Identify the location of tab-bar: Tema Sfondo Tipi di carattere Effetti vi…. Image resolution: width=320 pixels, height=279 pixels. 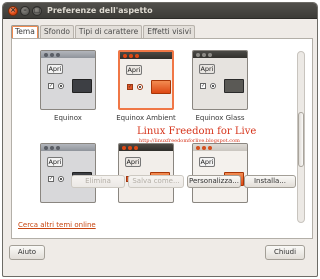
(103, 32).